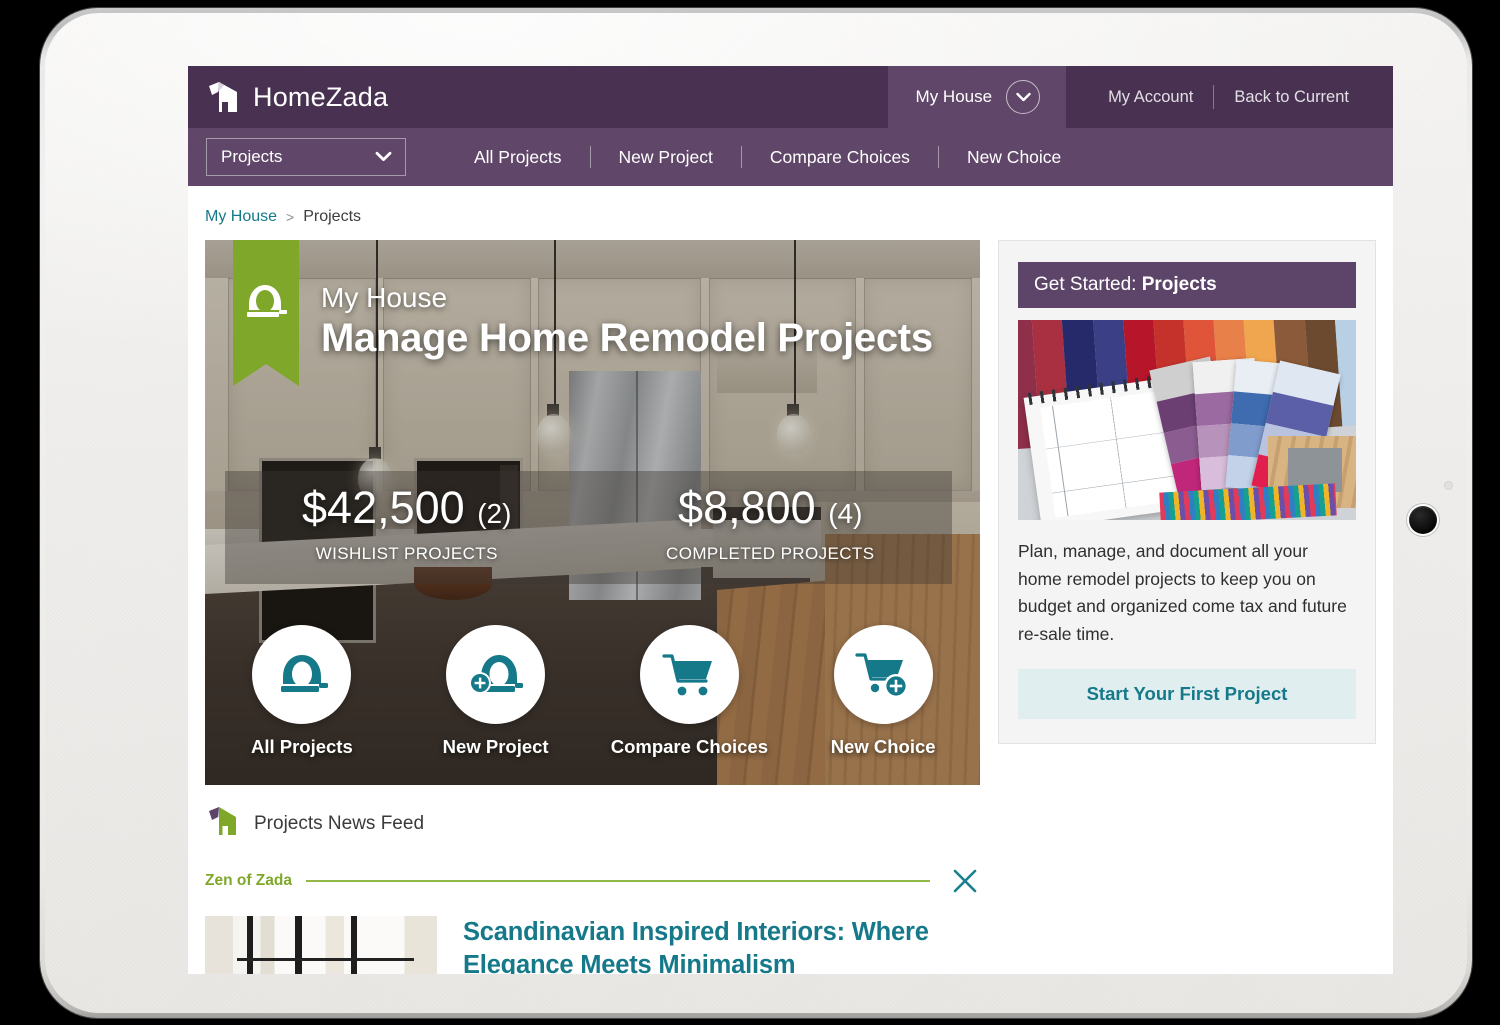 This screenshot has width=1500, height=1025. I want to click on stat-label: WISHLIST PROJECTS, so click(406, 553).